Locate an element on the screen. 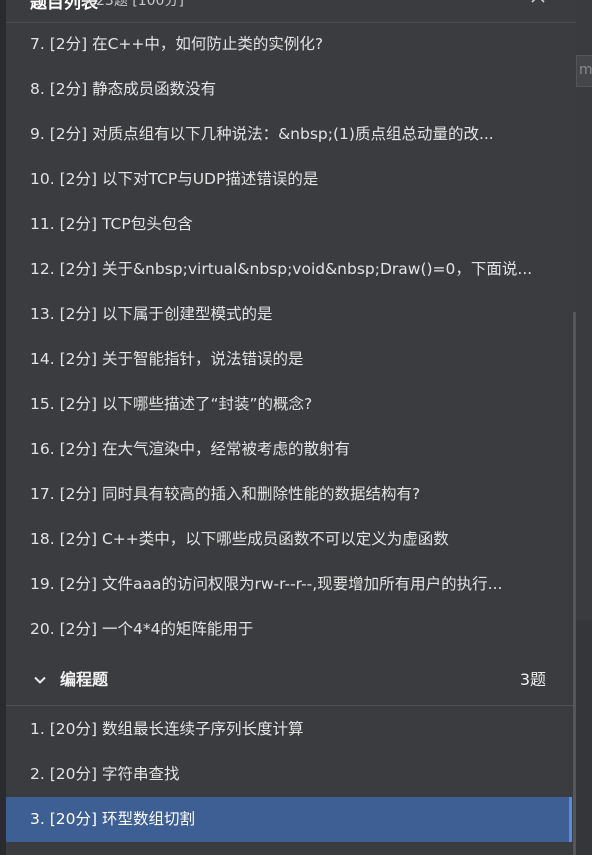  background-lower-strip is located at coordinates (584, 737).